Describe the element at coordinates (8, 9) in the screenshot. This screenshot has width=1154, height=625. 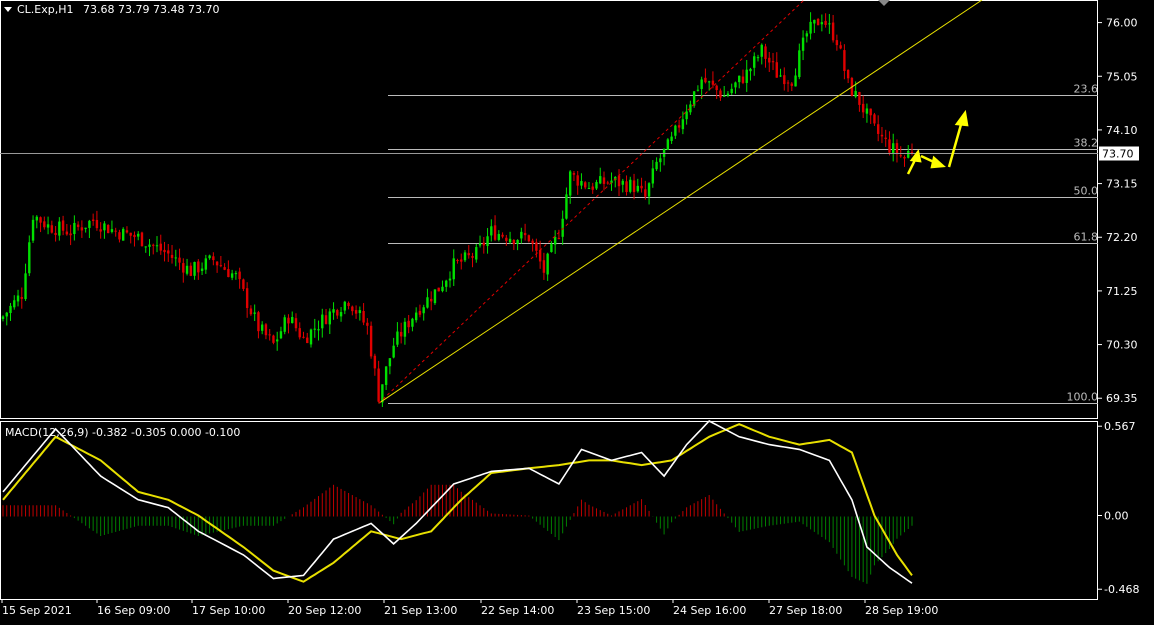
I see `symbol-menu-arrow-icon` at that location.